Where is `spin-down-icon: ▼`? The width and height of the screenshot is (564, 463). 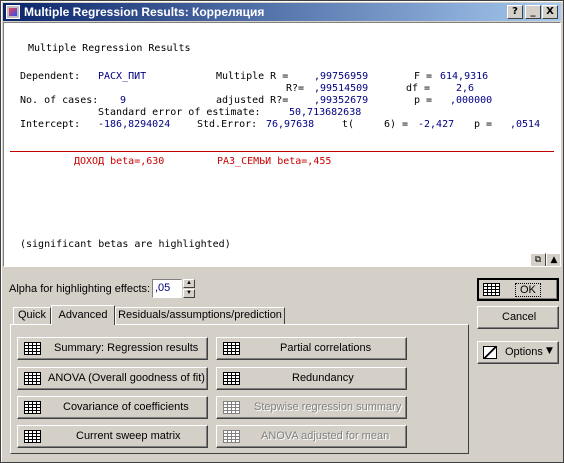
spin-down-icon: ▼ is located at coordinates (189, 293).